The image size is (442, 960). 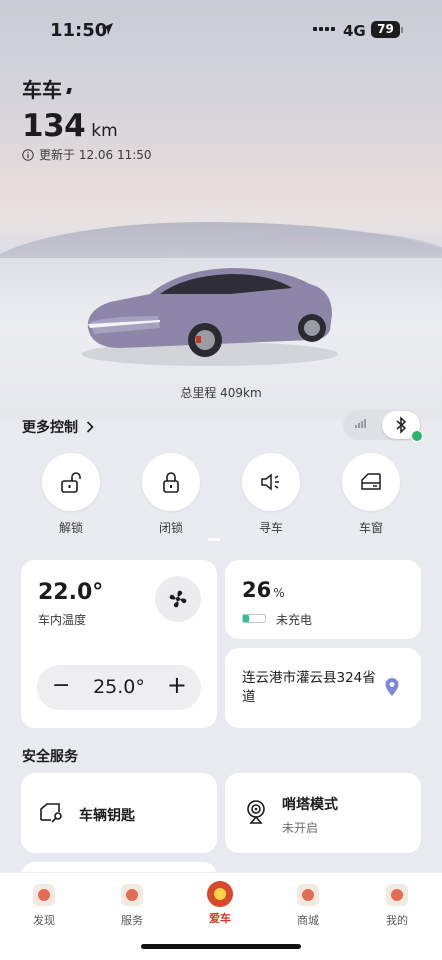 What do you see at coordinates (70, 528) in the screenshot?
I see `unlock-label: 解锁` at bounding box center [70, 528].